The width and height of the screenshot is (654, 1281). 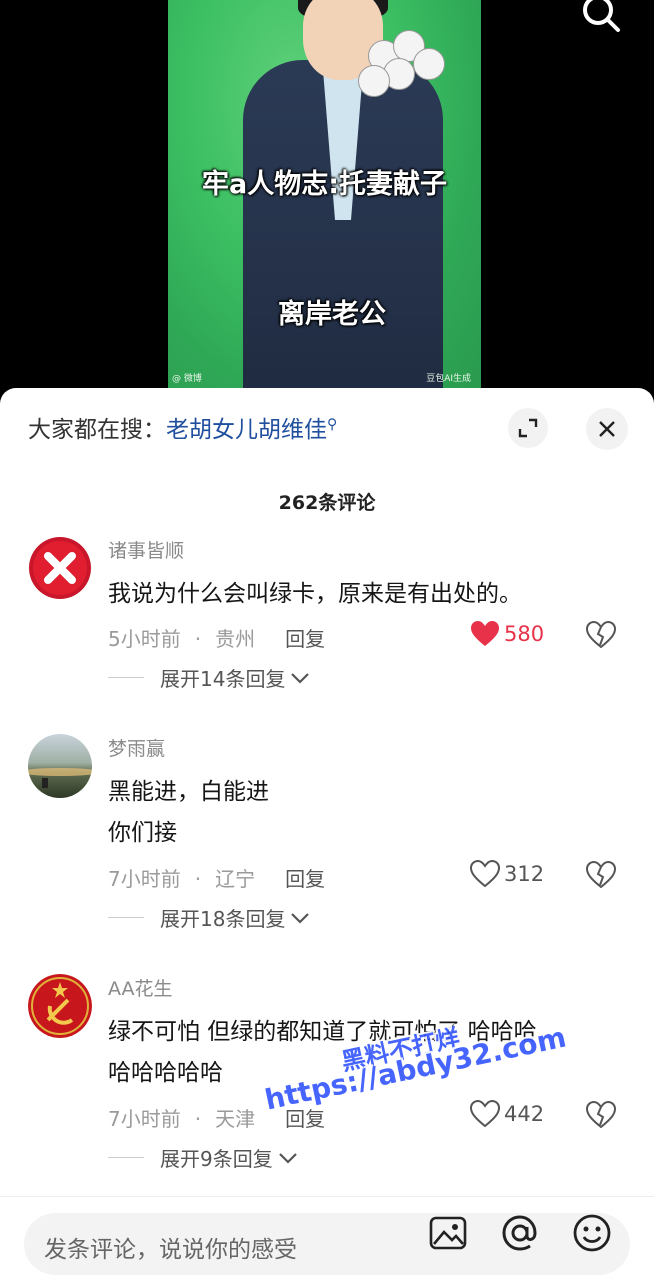 I want to click on comment-location: 辽宁, so click(x=235, y=879).